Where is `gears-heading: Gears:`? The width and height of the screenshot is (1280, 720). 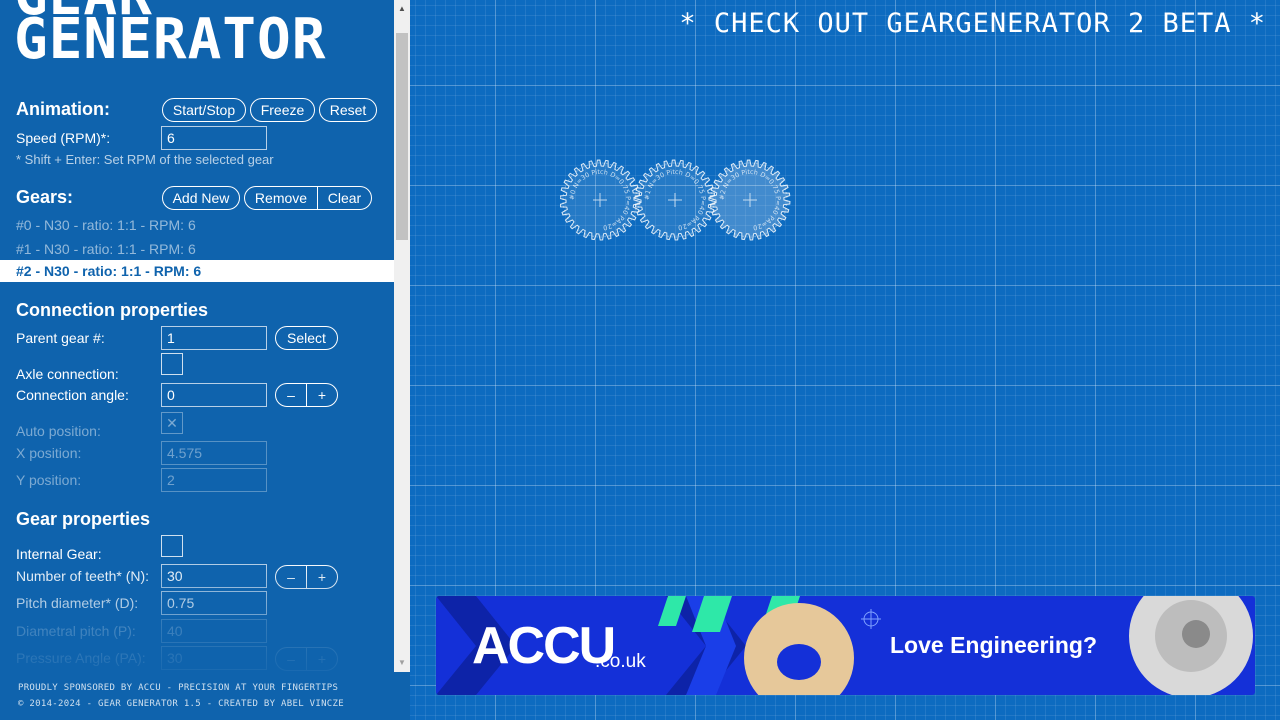 gears-heading: Gears: is located at coordinates (45, 197).